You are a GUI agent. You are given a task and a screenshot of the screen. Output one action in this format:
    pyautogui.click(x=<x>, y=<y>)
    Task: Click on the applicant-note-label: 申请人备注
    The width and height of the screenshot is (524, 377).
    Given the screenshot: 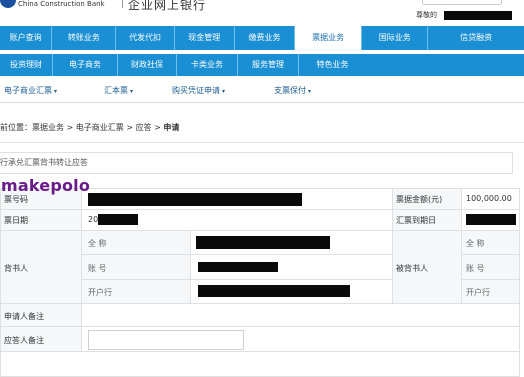 What is the action you would take?
    pyautogui.click(x=24, y=316)
    